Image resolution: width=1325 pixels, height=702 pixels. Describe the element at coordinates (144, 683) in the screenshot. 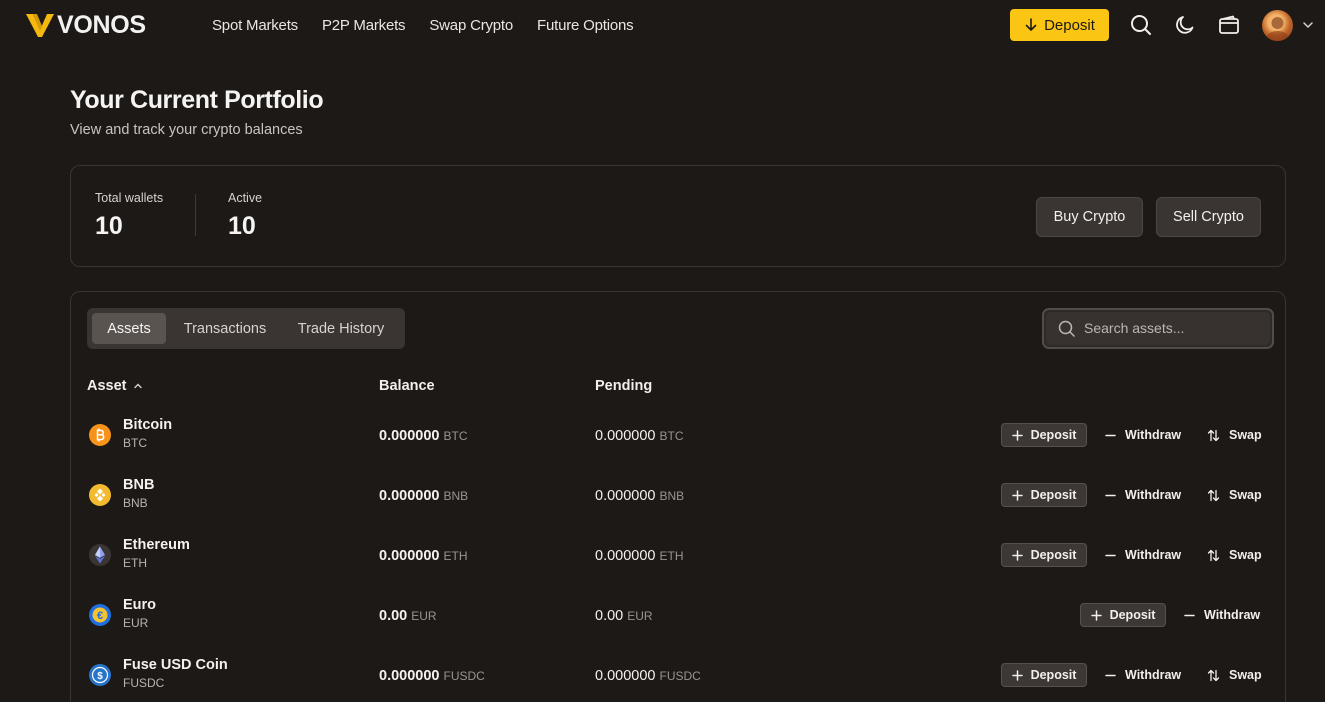

I see `asset-symbol: FUSDC` at that location.